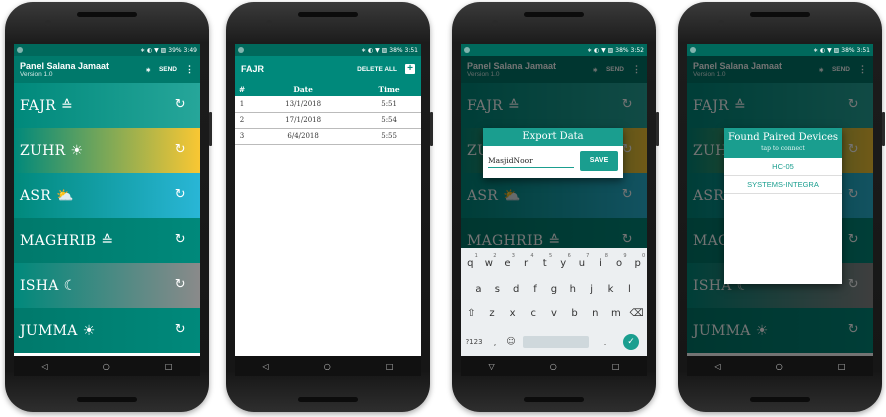 This screenshot has height=417, width=886. I want to click on app-title: Panel Salana Jamaat, so click(65, 65).